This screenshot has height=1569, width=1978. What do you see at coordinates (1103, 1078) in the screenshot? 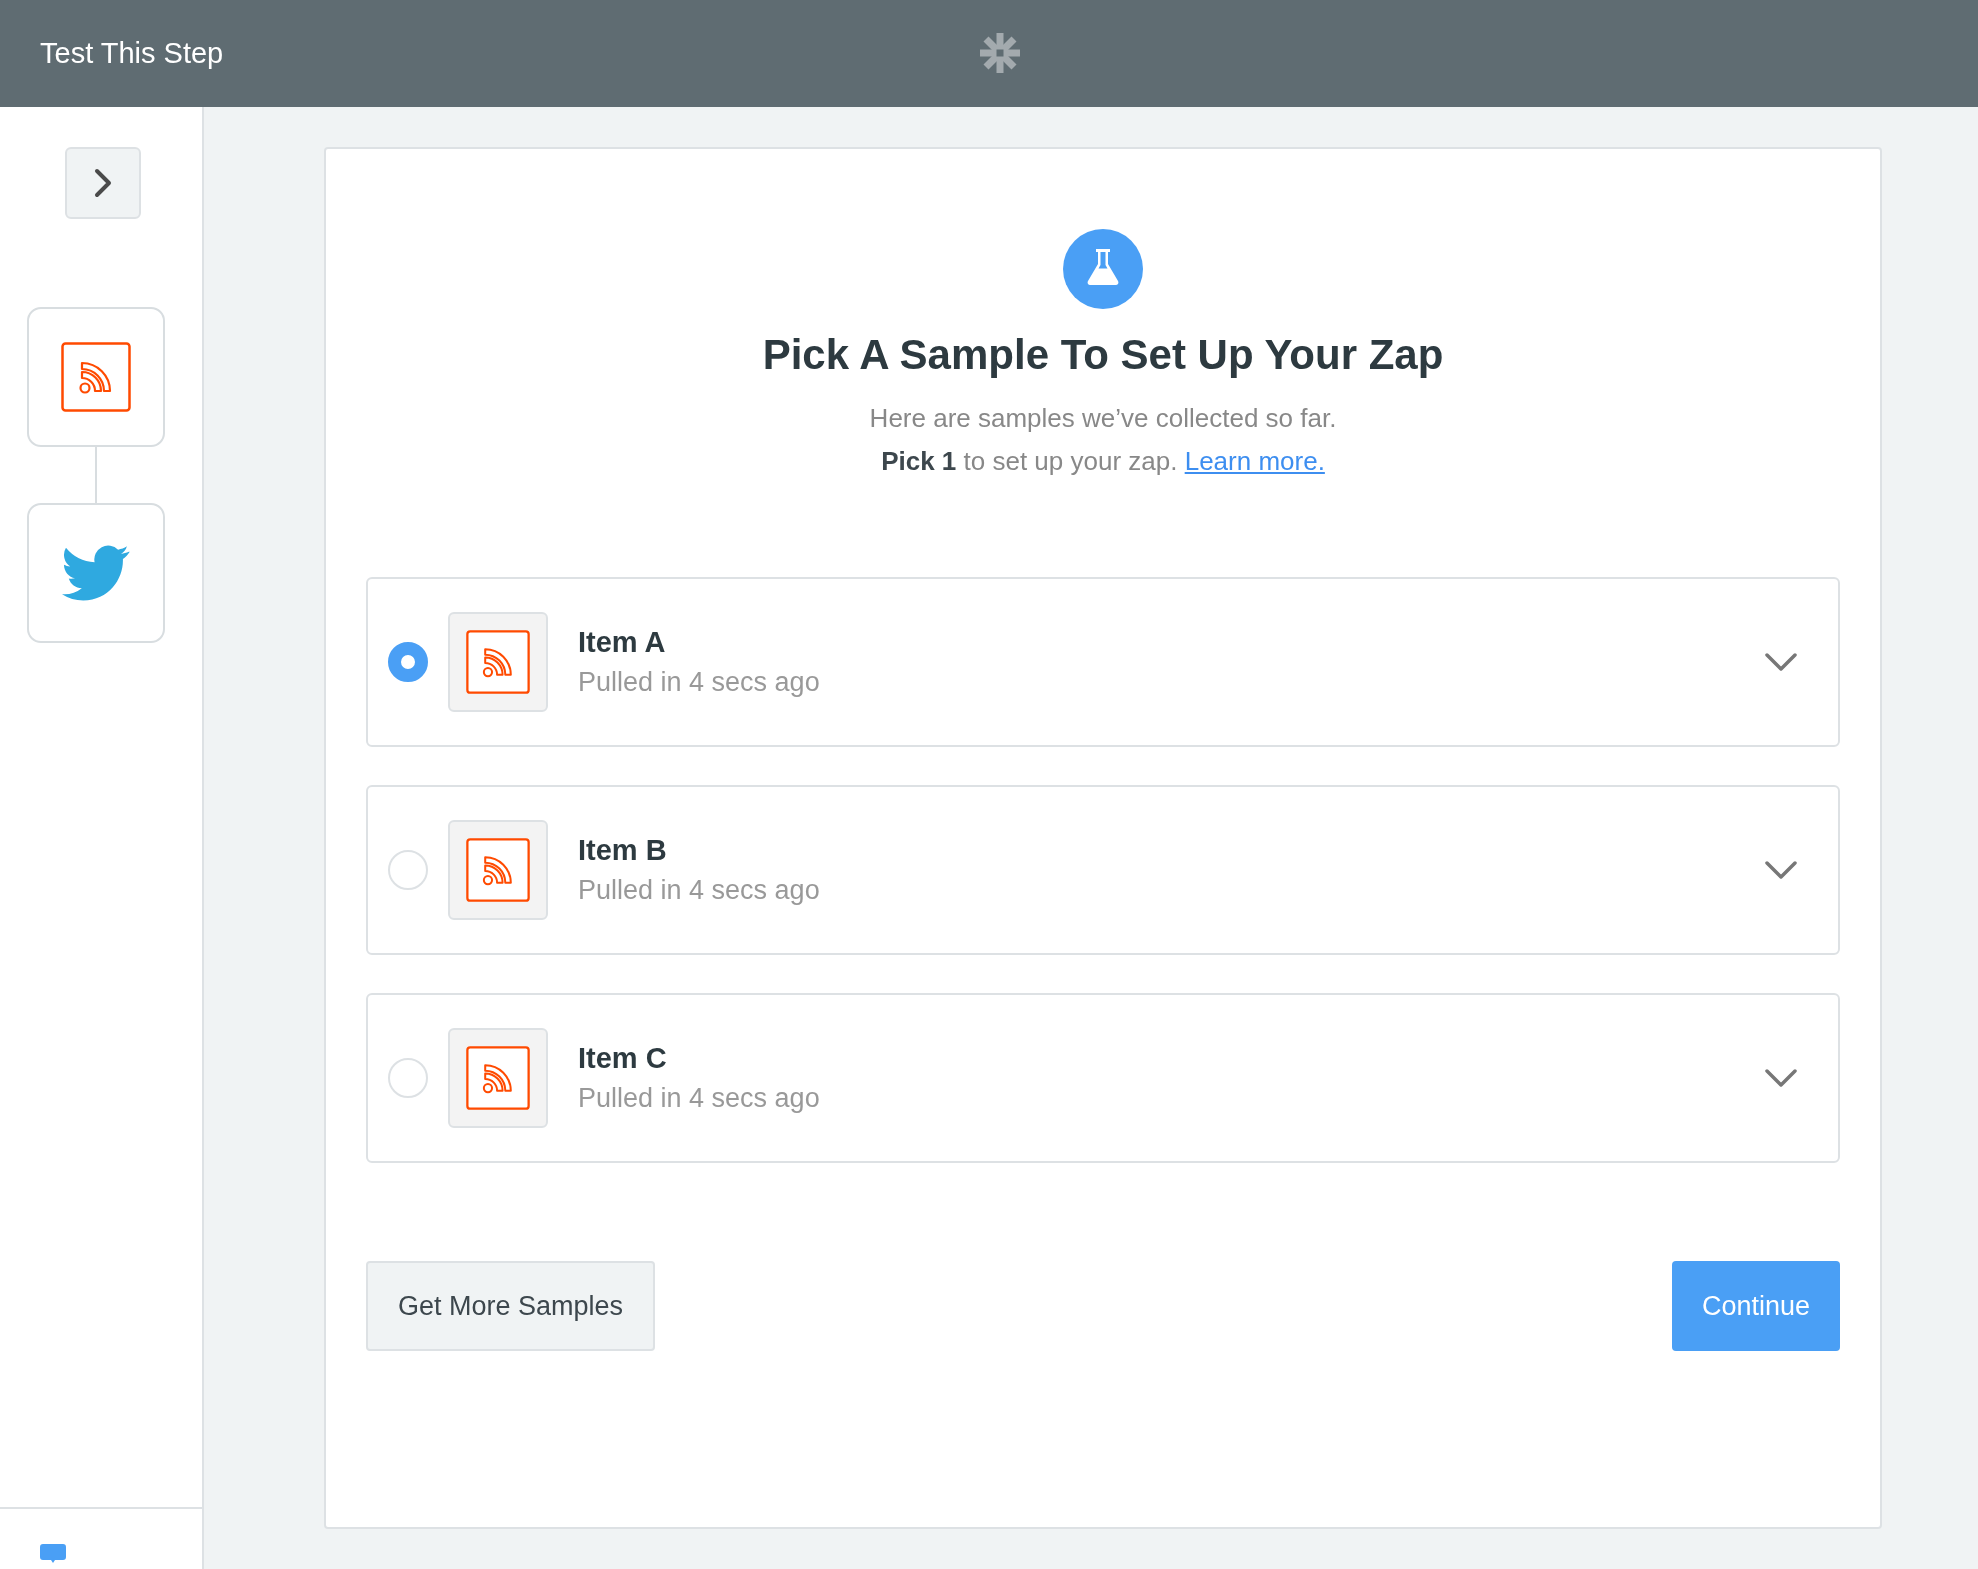
I see `sample-row: Item C Pulled in 4 secs ago` at bounding box center [1103, 1078].